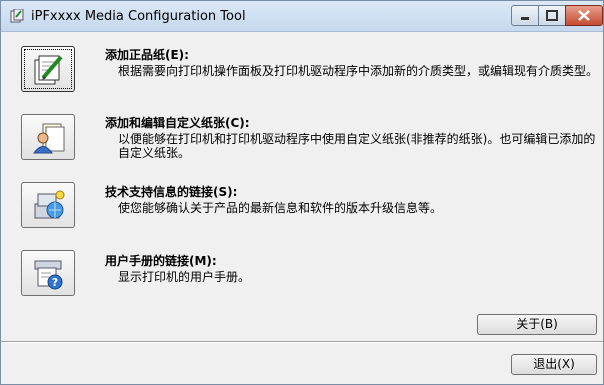  What do you see at coordinates (171, 192) in the screenshot?
I see `item-heading-support: 技术支持信息的链接(S):` at bounding box center [171, 192].